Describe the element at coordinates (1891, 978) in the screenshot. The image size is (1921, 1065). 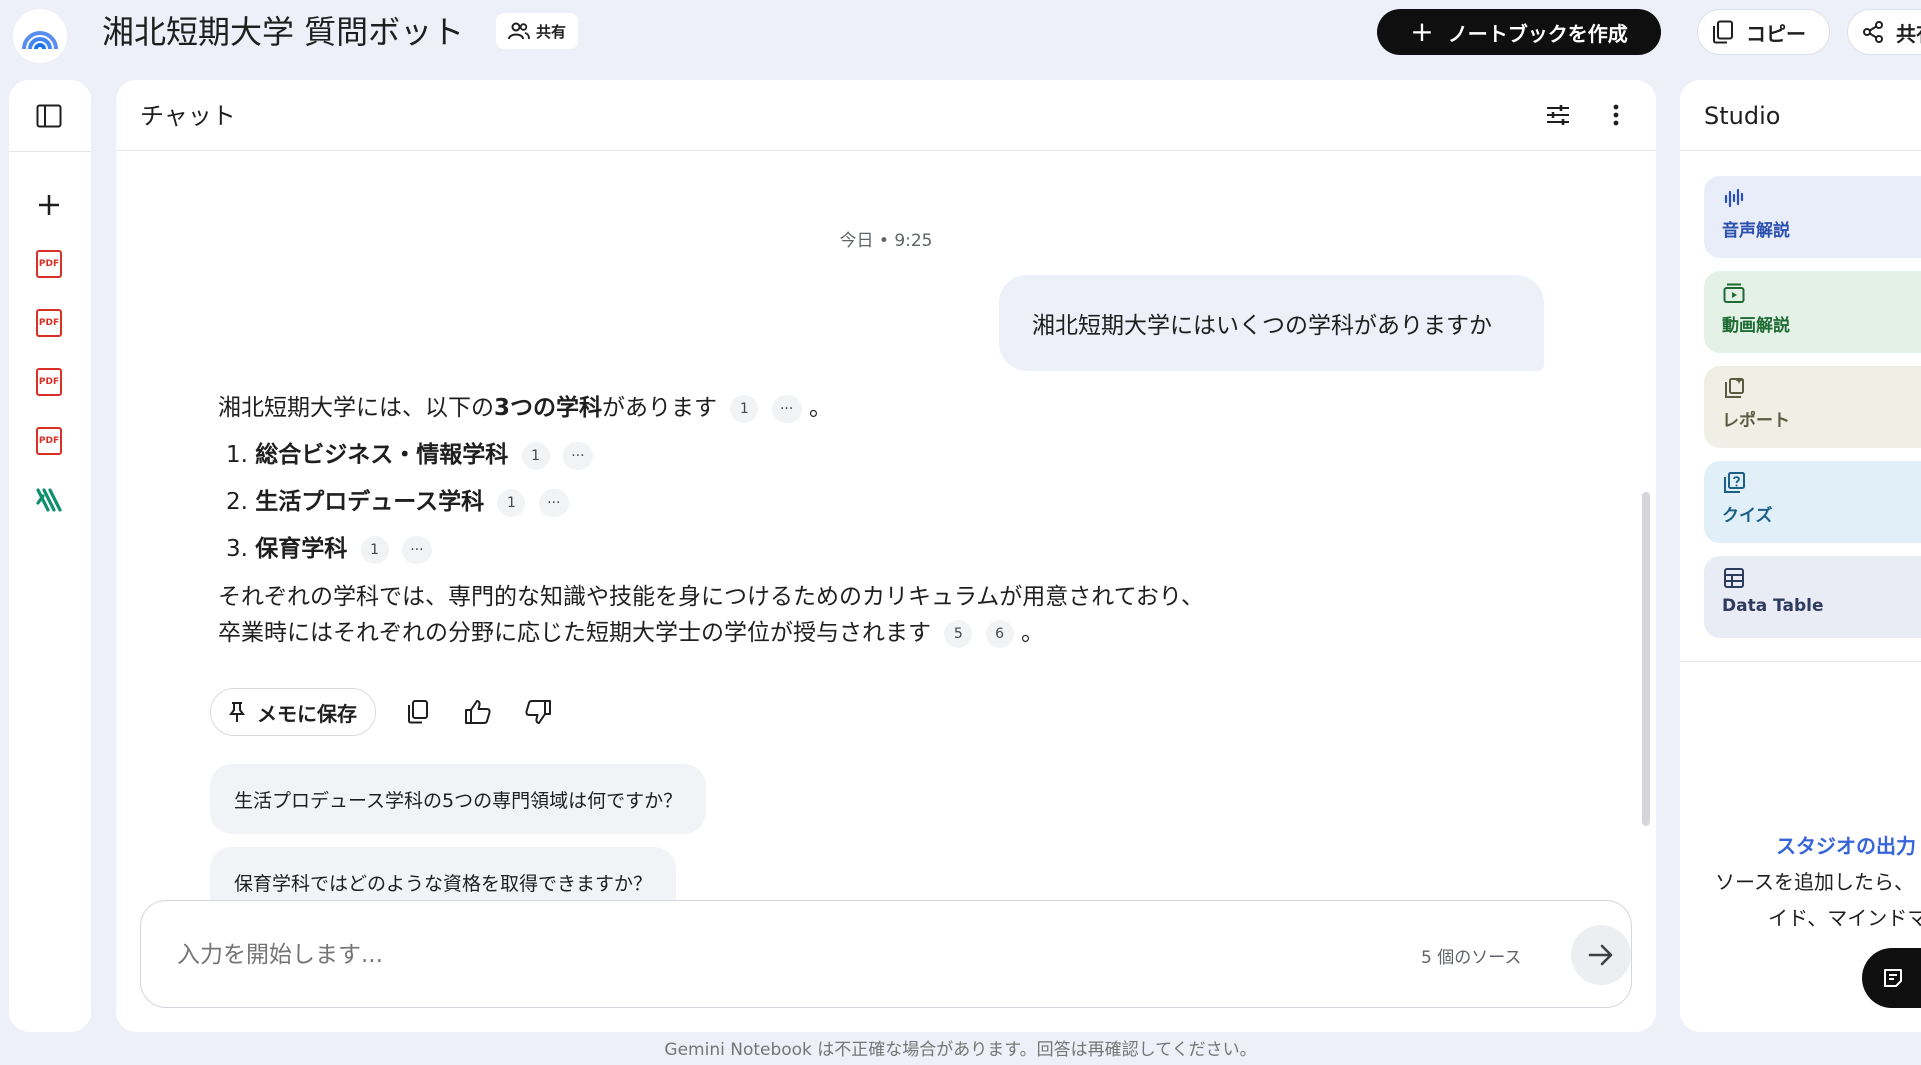
I see `add-note-button` at that location.